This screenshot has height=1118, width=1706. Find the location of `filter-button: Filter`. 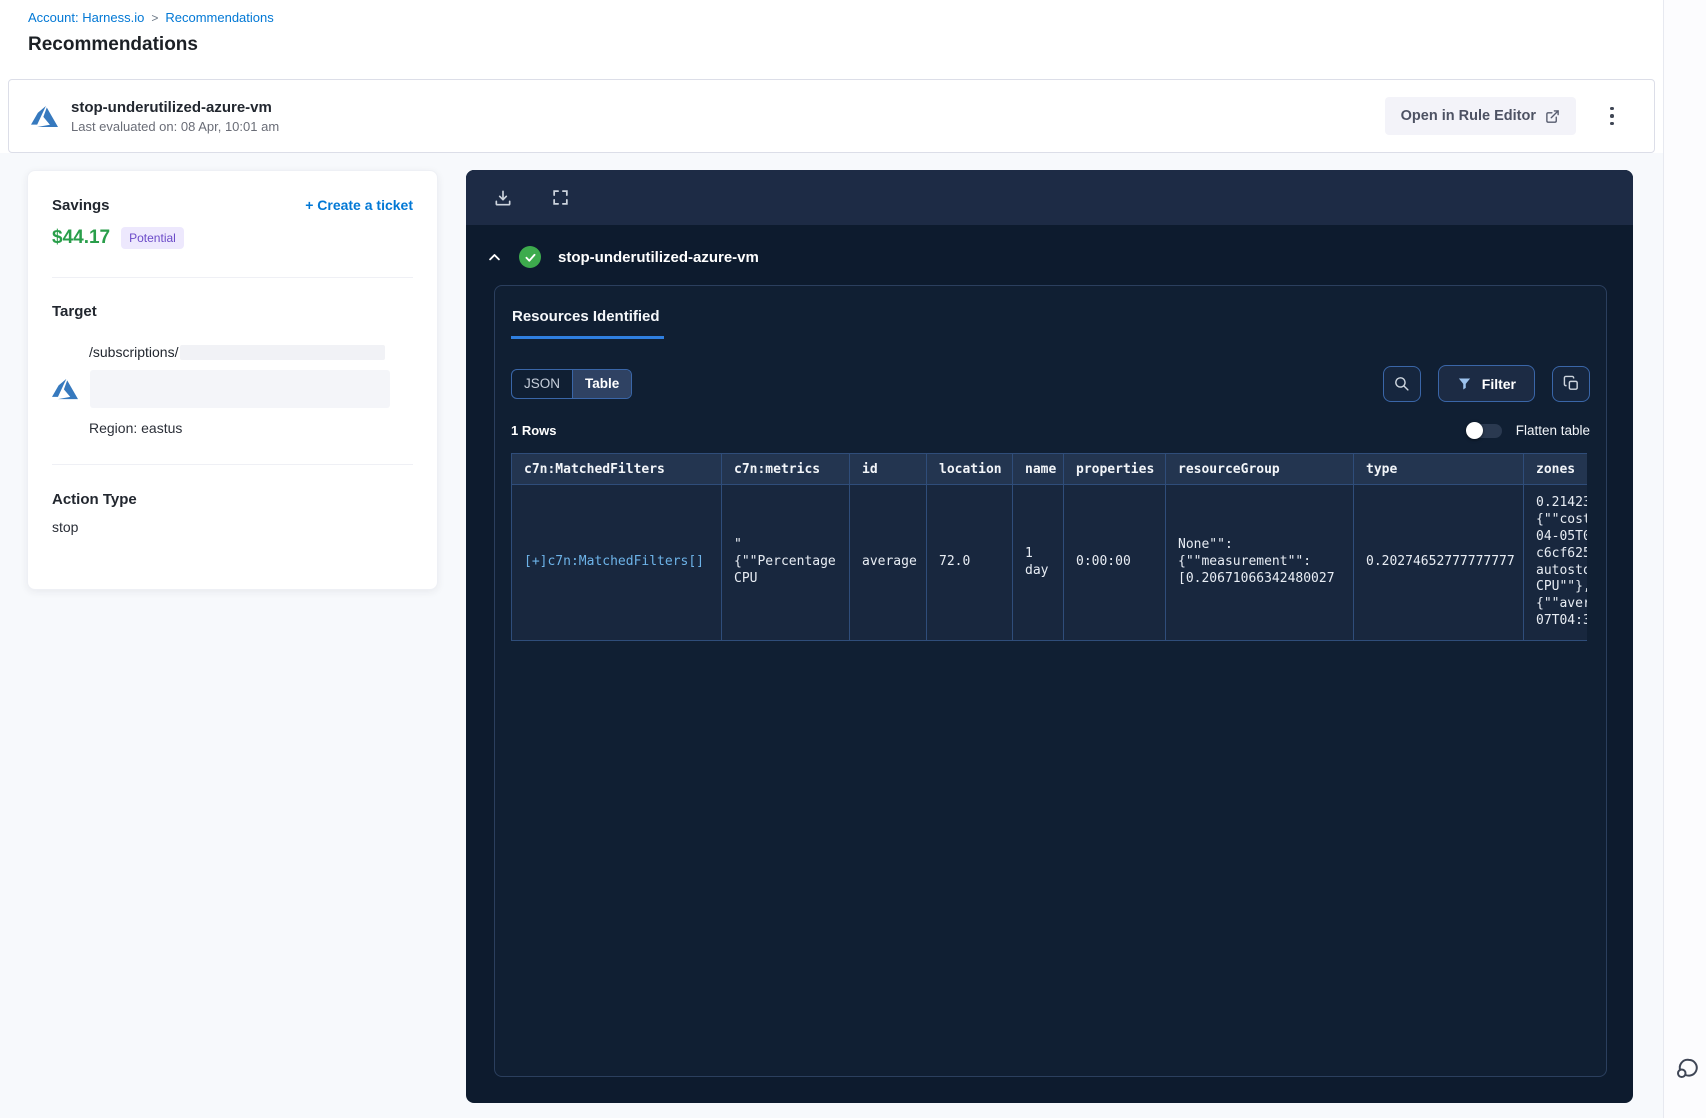

filter-button: Filter is located at coordinates (1486, 383).